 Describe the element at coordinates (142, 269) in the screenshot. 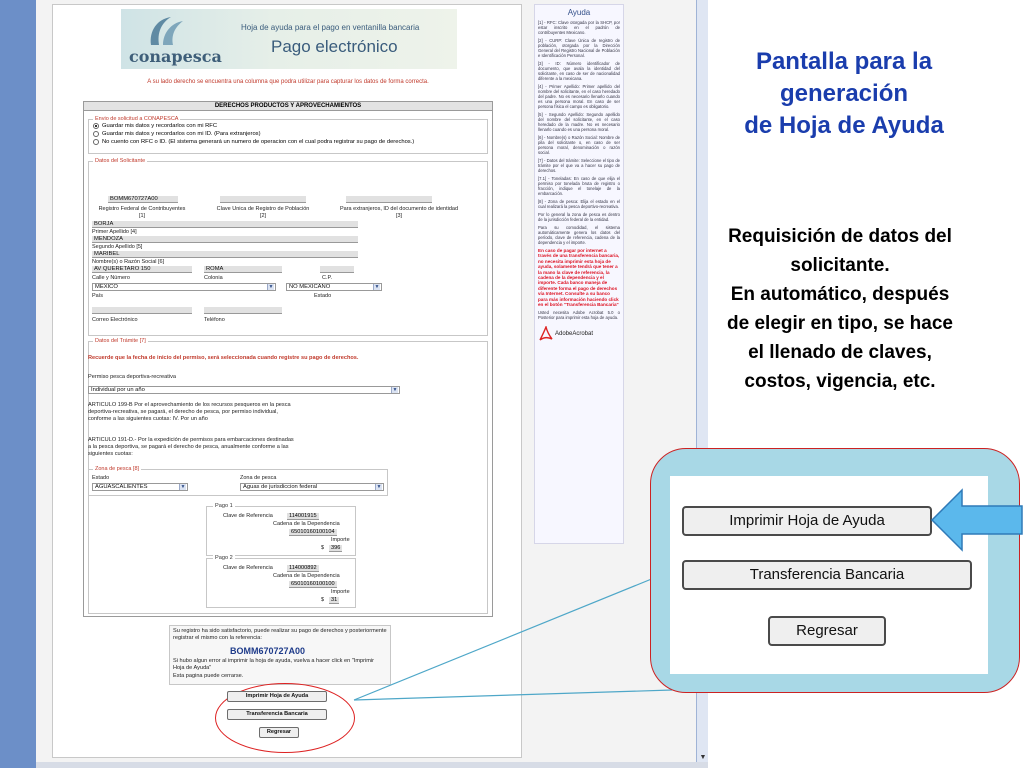

I see `calle-input: AV QUERETARO 150` at that location.